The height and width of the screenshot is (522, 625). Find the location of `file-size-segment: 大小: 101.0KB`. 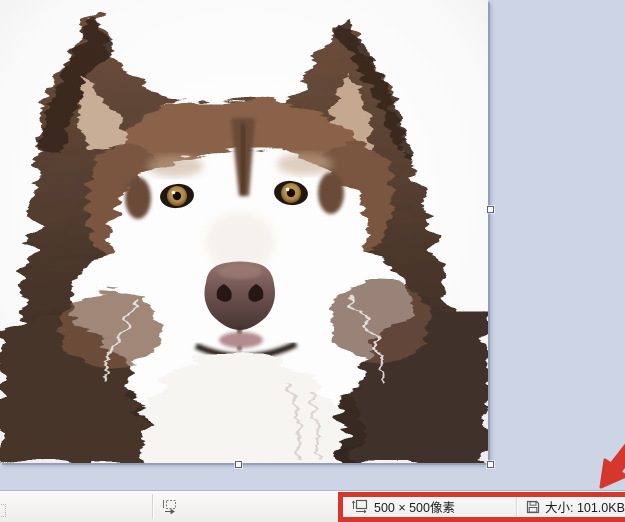

file-size-segment: 大小: 101.0KB is located at coordinates (575, 506).